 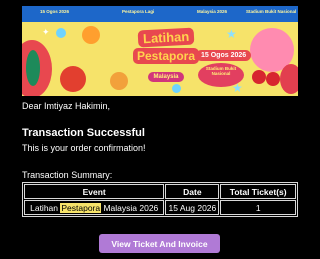 What do you see at coordinates (271, 11) in the screenshot?
I see `strip-text-venue: Stadium Bukit Nasional` at bounding box center [271, 11].